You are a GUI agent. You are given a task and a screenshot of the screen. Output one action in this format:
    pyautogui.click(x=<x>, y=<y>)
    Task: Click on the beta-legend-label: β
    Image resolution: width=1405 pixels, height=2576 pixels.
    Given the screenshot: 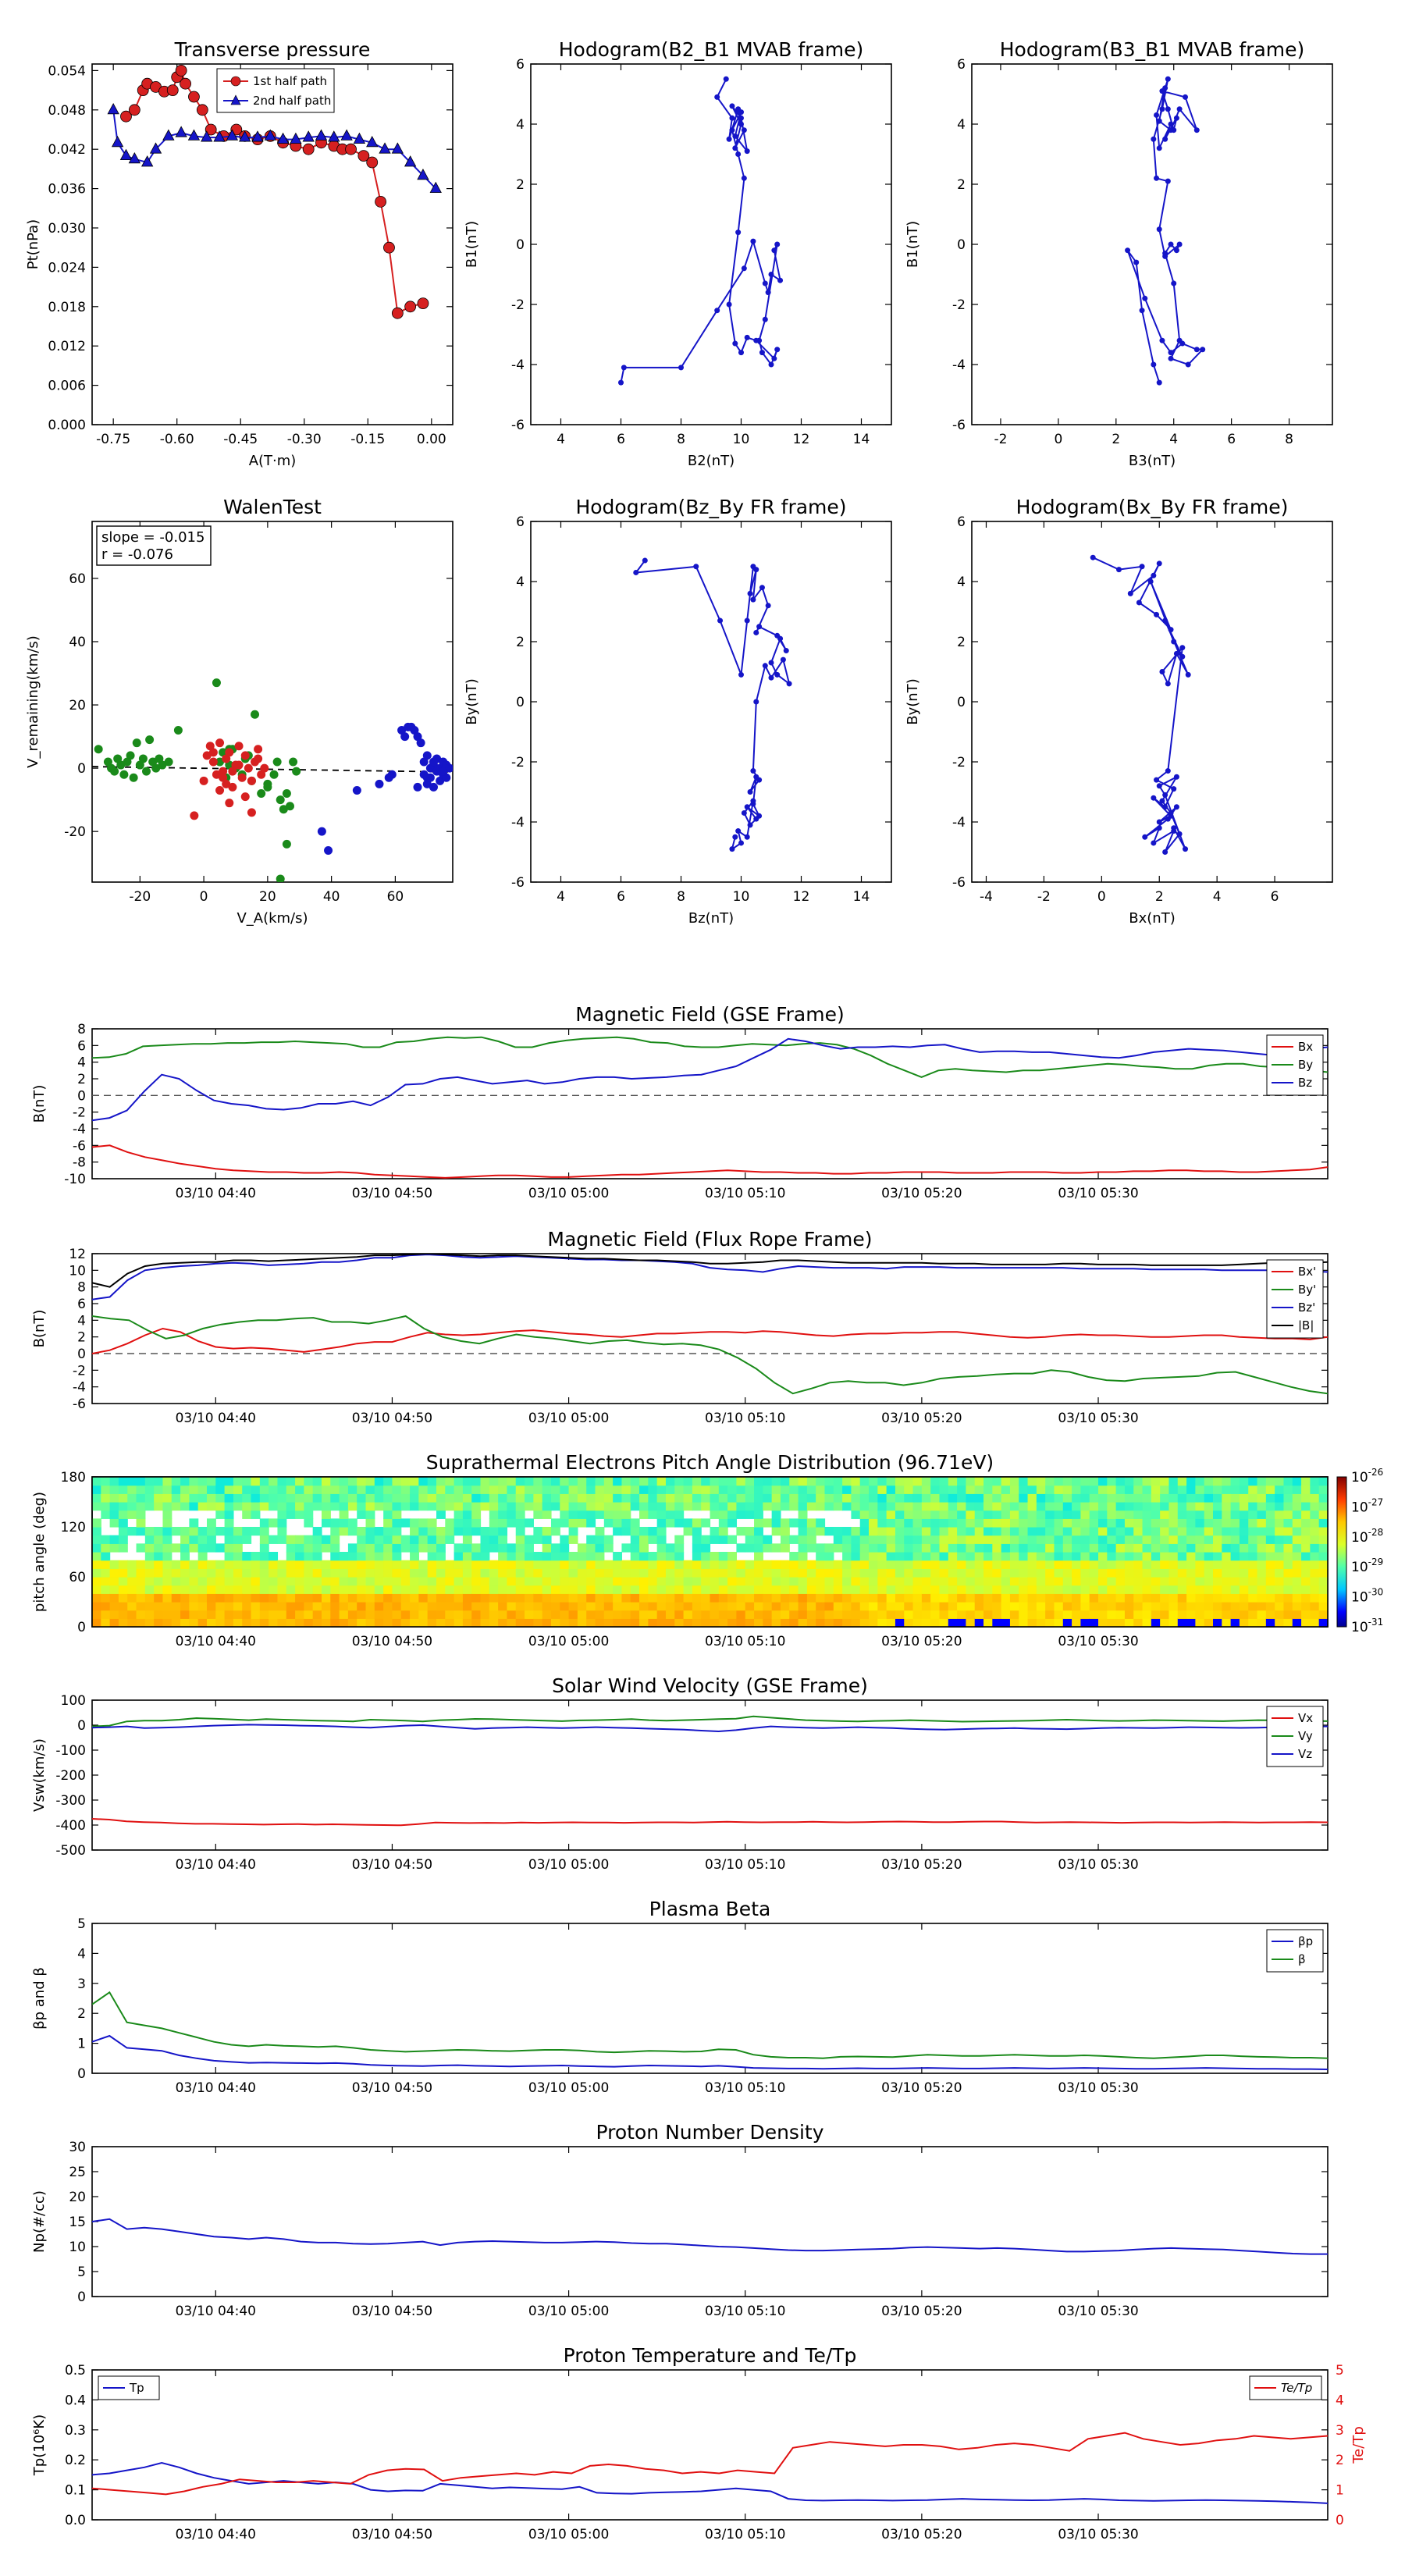 What is the action you would take?
    pyautogui.click(x=1302, y=1959)
    